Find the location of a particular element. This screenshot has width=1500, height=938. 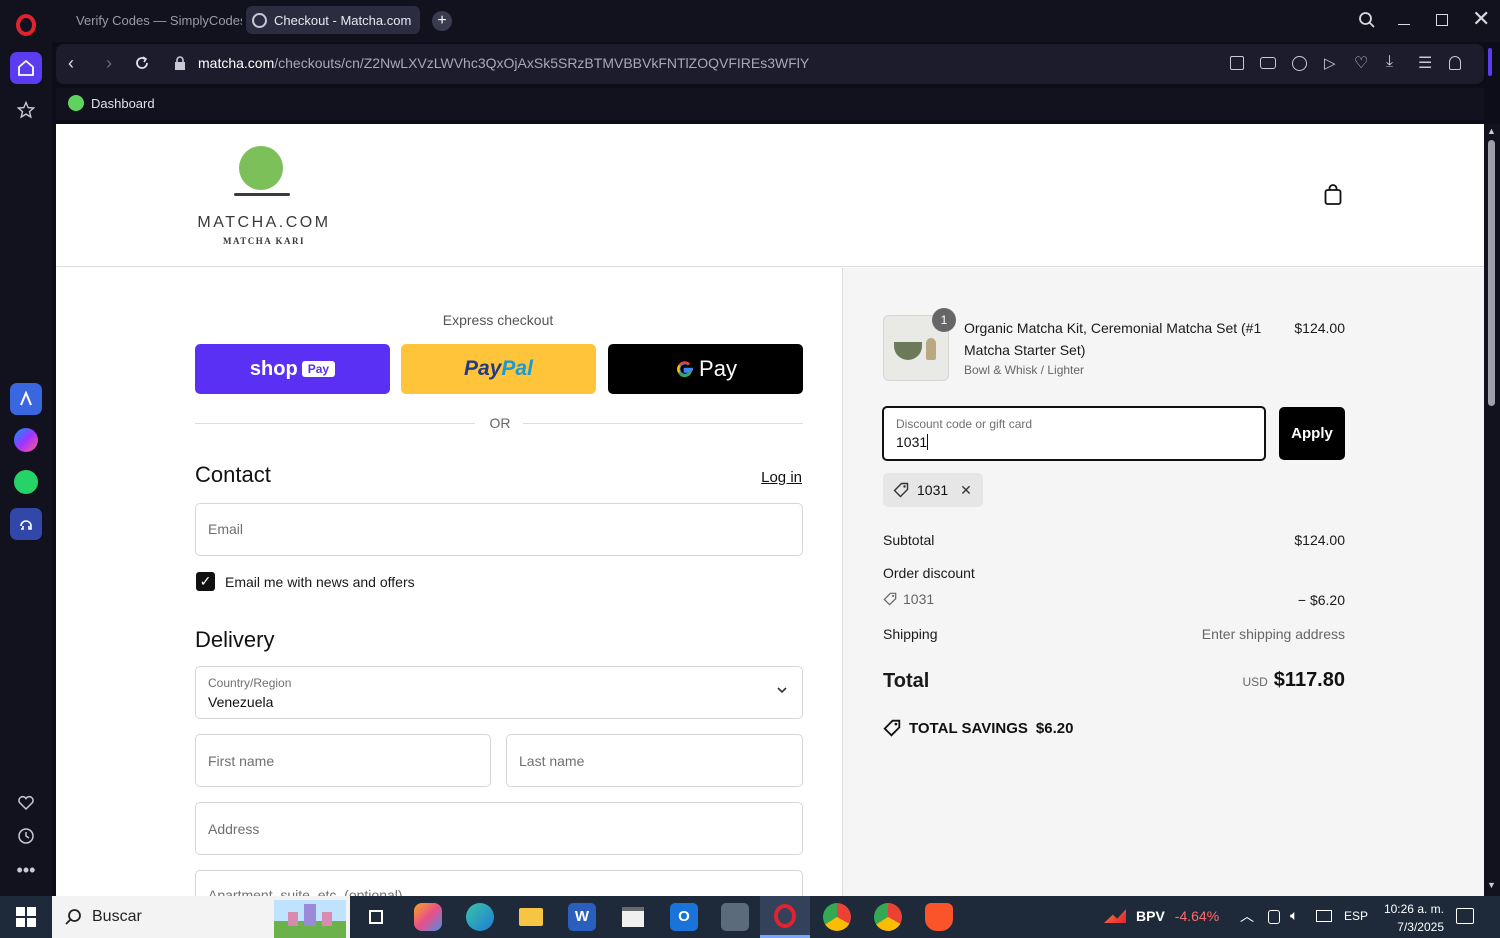

file-explorer-icon is located at coordinates (531, 917).